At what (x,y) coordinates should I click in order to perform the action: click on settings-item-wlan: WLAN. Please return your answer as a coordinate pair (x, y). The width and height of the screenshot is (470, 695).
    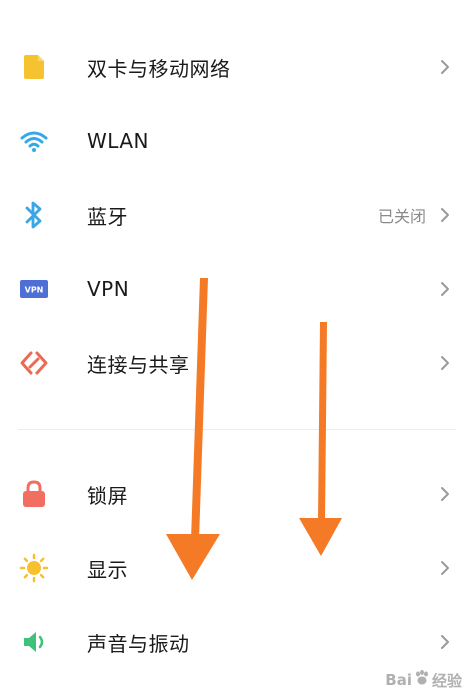
    Looking at the image, I should click on (235, 141).